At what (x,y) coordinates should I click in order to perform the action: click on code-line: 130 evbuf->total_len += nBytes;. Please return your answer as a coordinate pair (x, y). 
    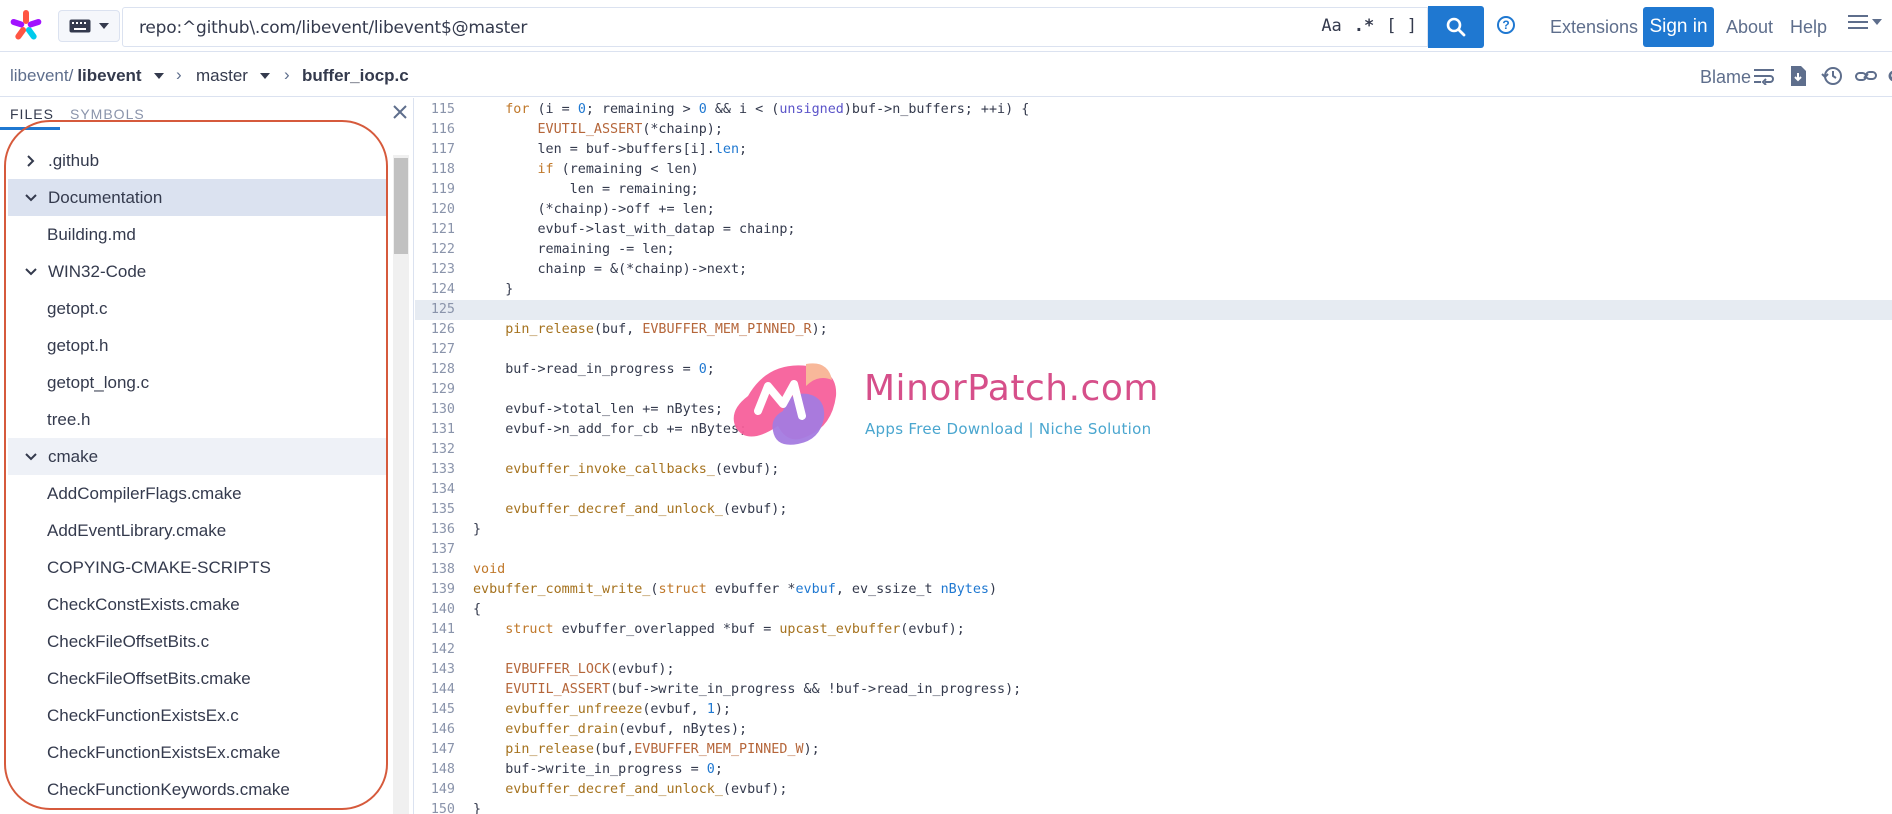
    Looking at the image, I should click on (1153, 410).